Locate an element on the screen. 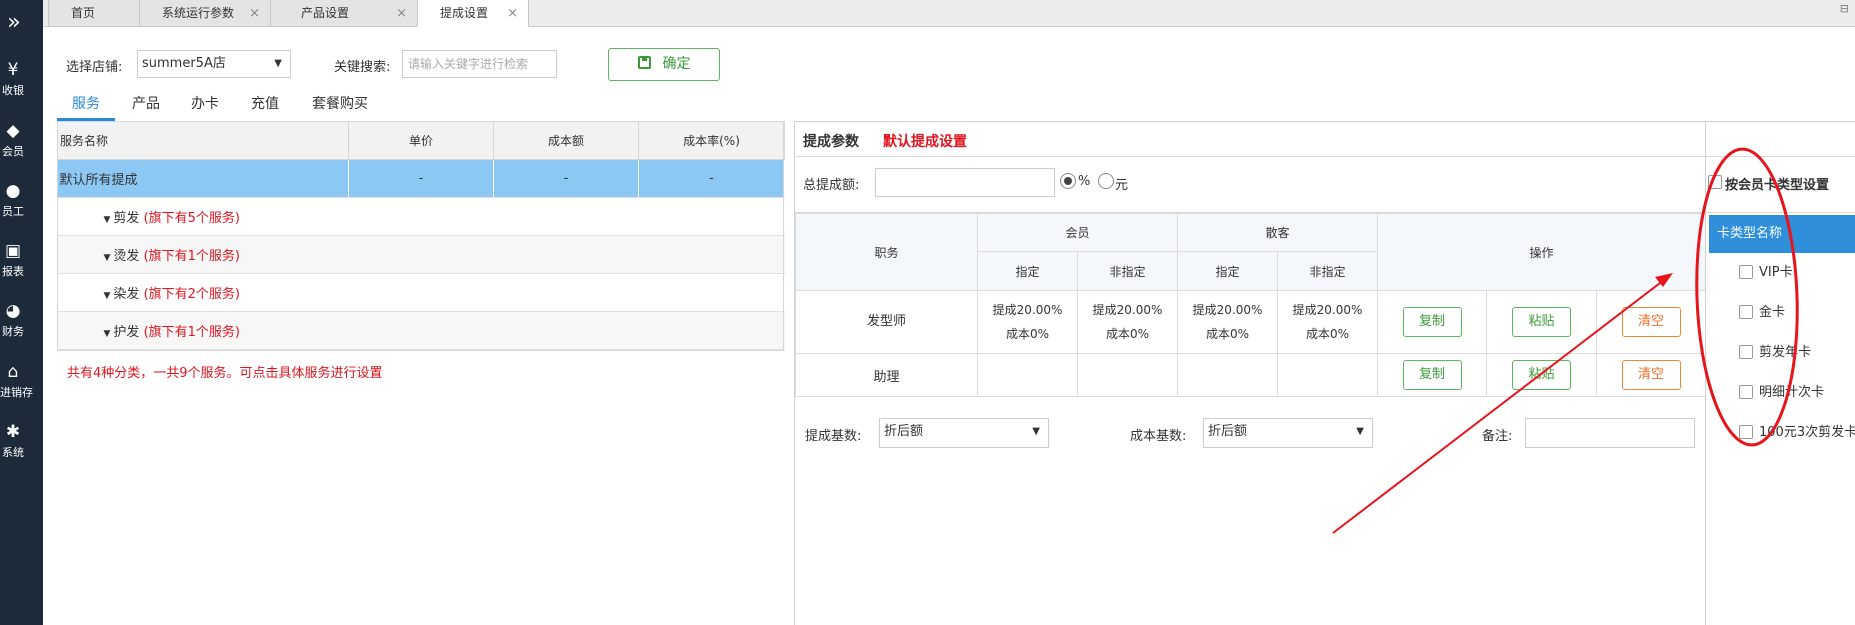 This screenshot has width=1855, height=625. row-cost: - is located at coordinates (566, 178).